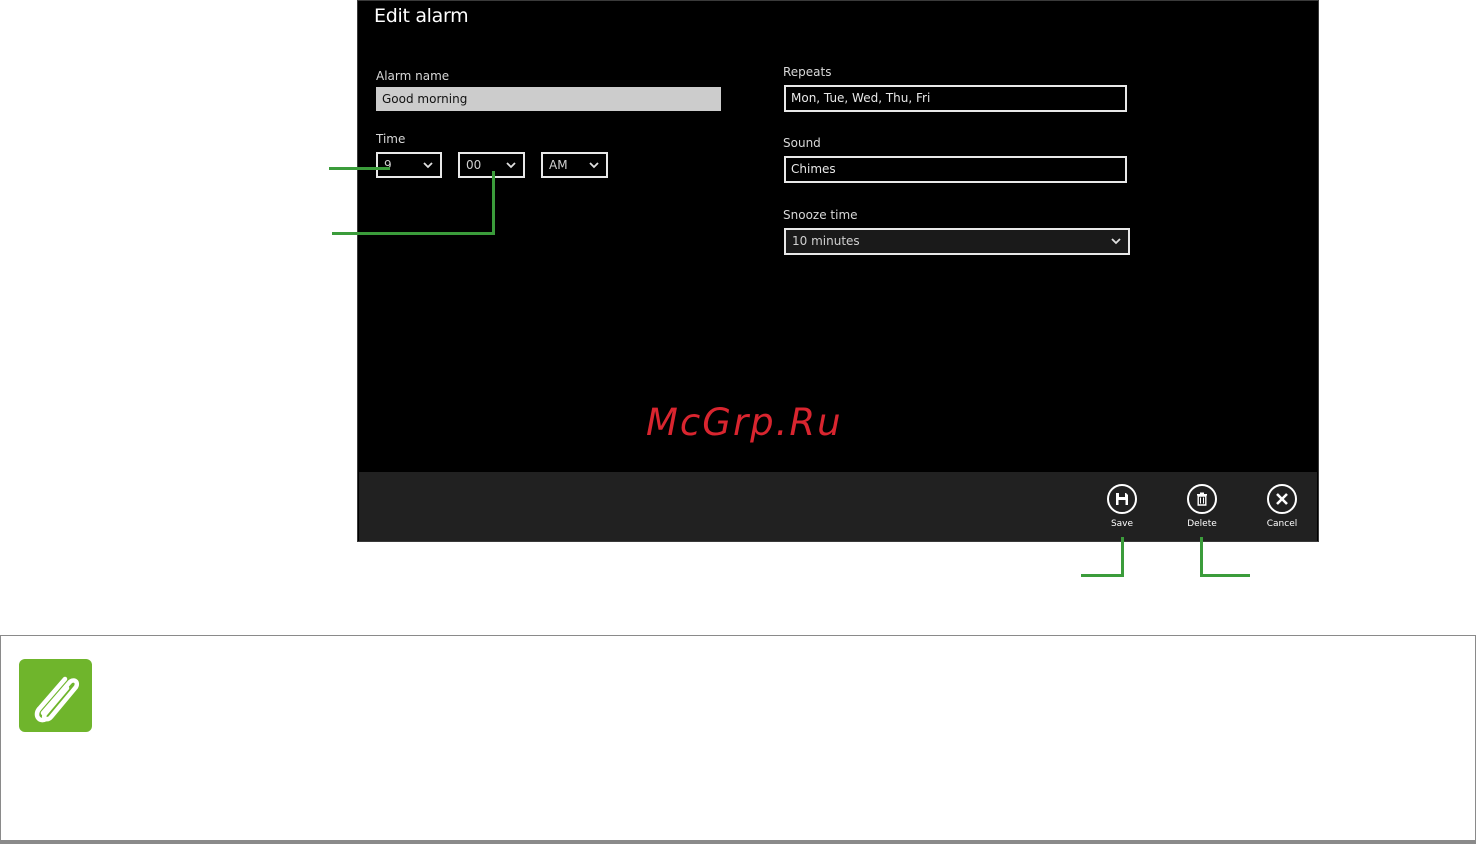 Image resolution: width=1476 pixels, height=844 pixels. I want to click on cancel-label: Cancel, so click(1282, 524).